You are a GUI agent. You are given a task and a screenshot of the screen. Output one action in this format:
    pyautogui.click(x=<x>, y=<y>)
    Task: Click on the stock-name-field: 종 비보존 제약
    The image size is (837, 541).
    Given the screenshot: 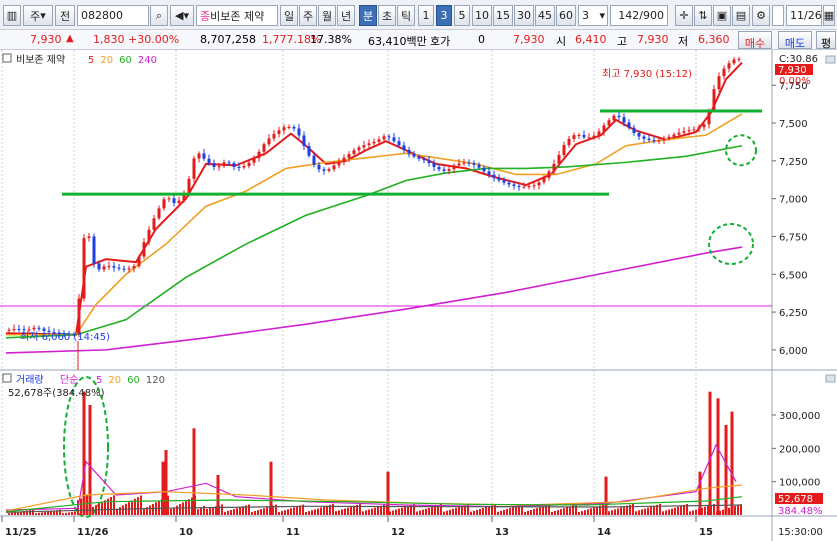 What is the action you would take?
    pyautogui.click(x=237, y=15)
    